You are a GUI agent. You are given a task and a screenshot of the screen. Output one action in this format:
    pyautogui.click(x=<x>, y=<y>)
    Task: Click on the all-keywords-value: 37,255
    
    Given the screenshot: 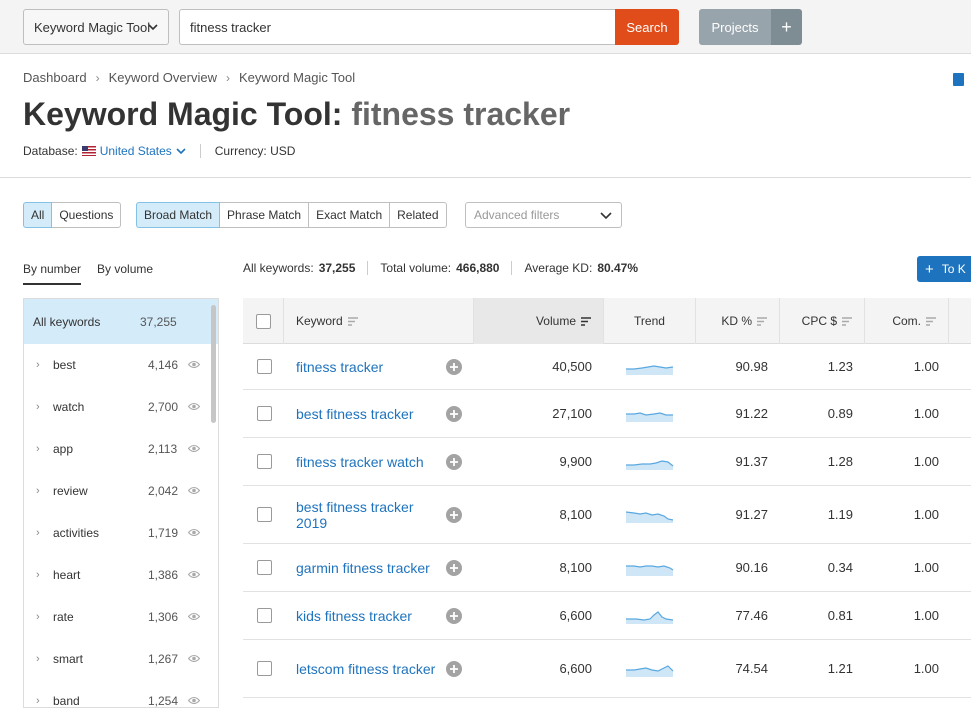 What is the action you would take?
    pyautogui.click(x=337, y=268)
    